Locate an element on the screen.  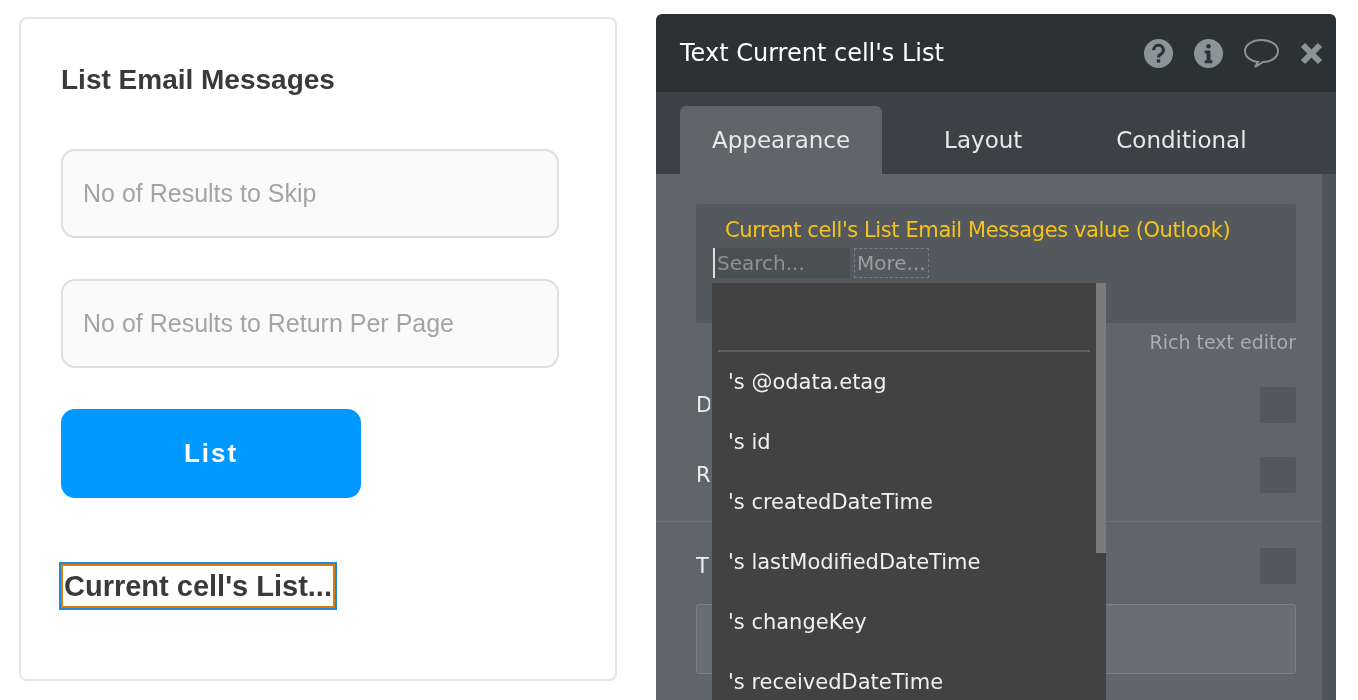
speech-bubble-icon is located at coordinates (1261, 53).